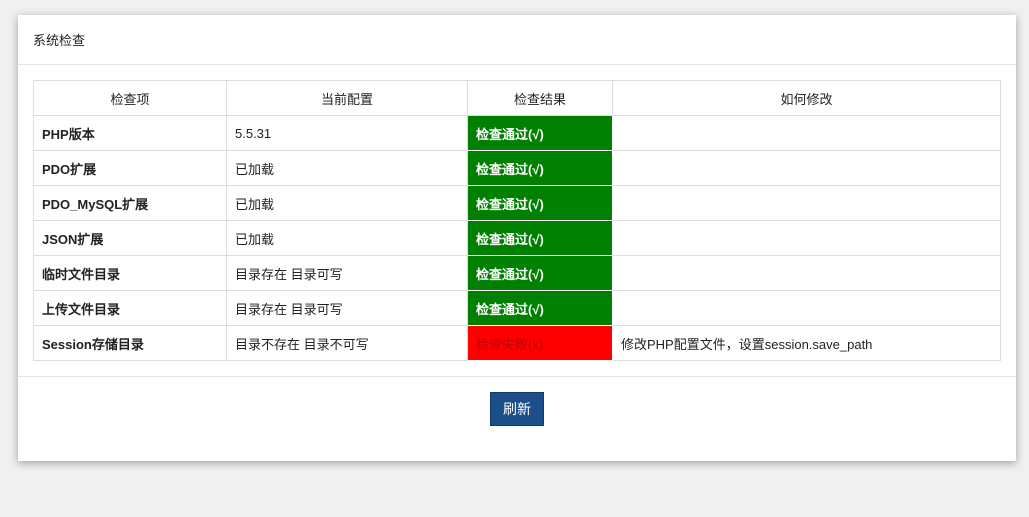  What do you see at coordinates (130, 273) in the screenshot?
I see `check-item: 临时文件目录` at bounding box center [130, 273].